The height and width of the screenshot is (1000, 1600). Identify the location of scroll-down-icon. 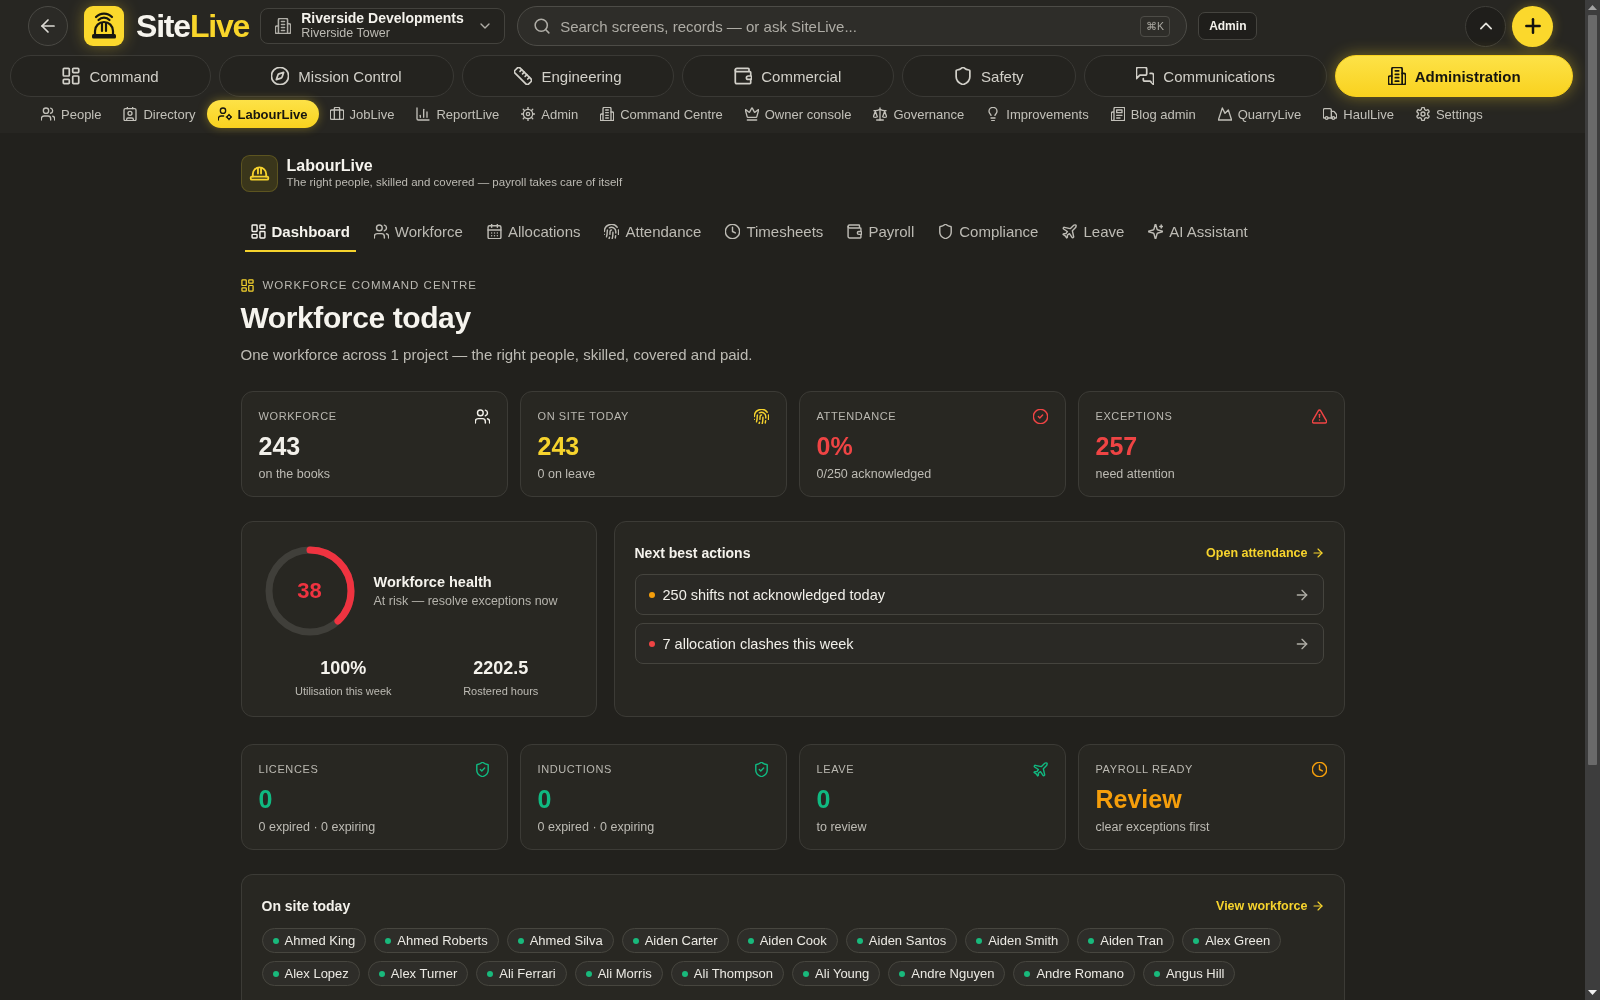
(1592, 992).